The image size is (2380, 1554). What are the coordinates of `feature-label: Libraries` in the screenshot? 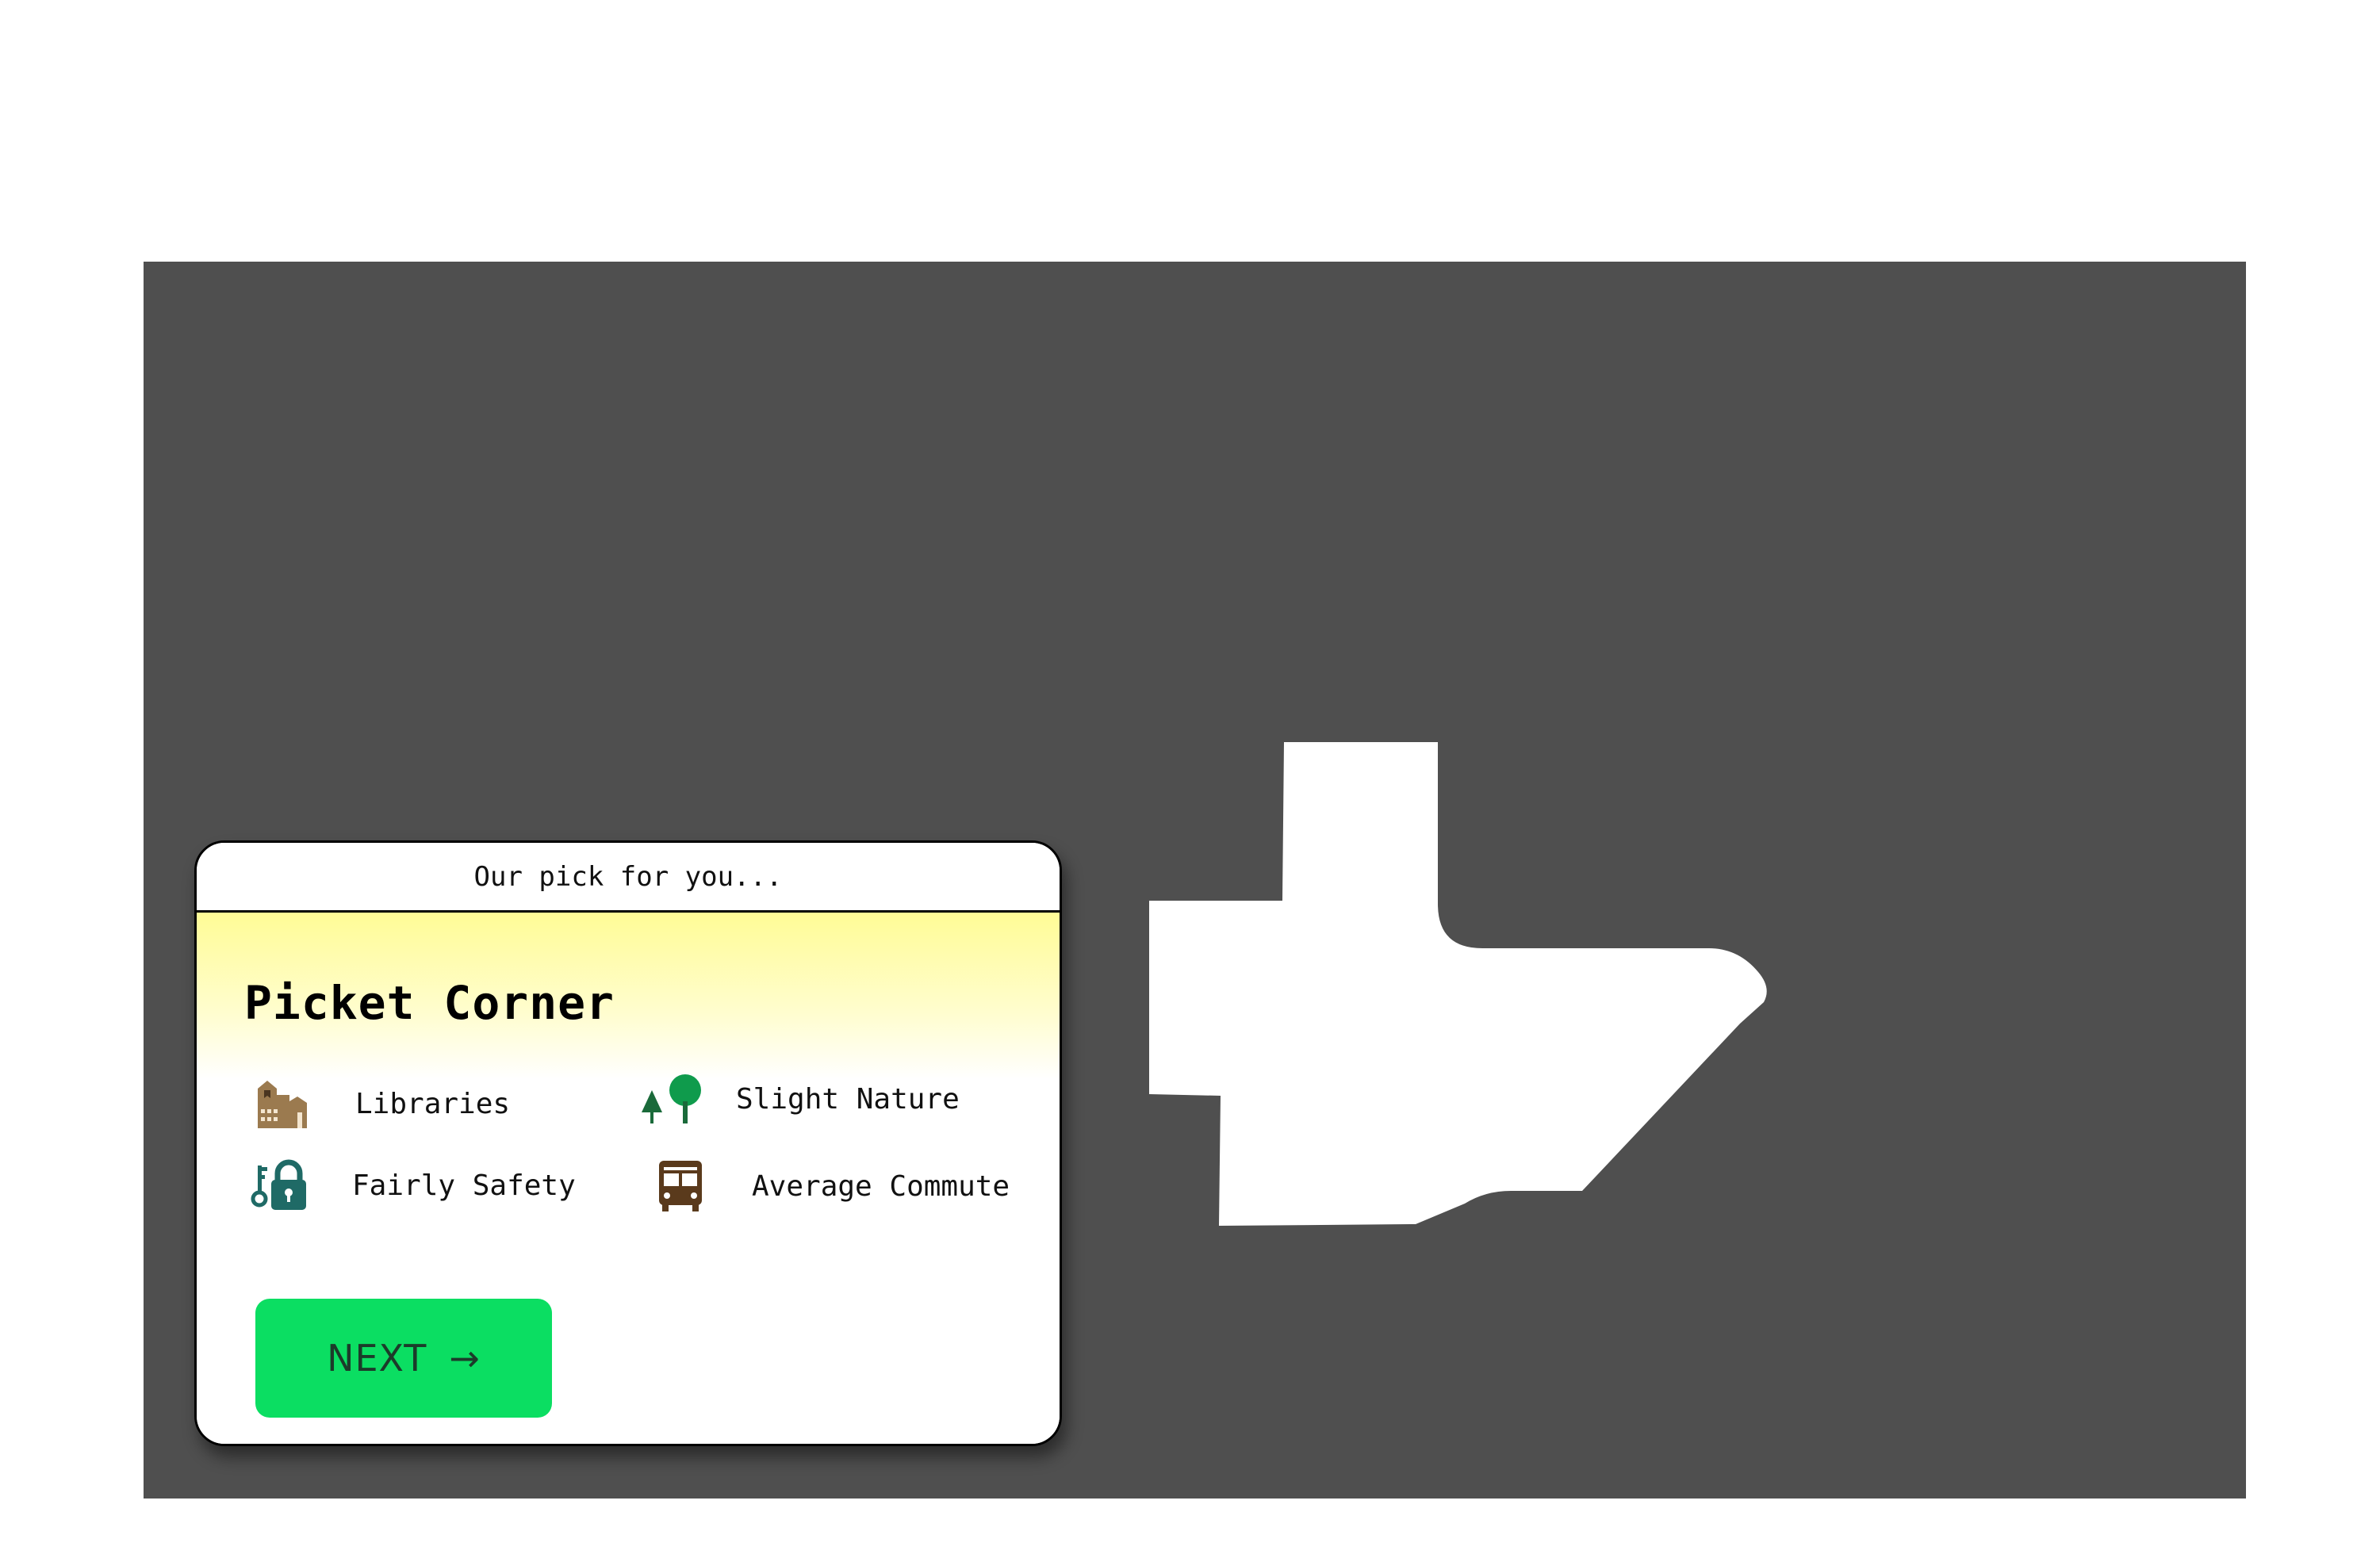 It's located at (433, 1103).